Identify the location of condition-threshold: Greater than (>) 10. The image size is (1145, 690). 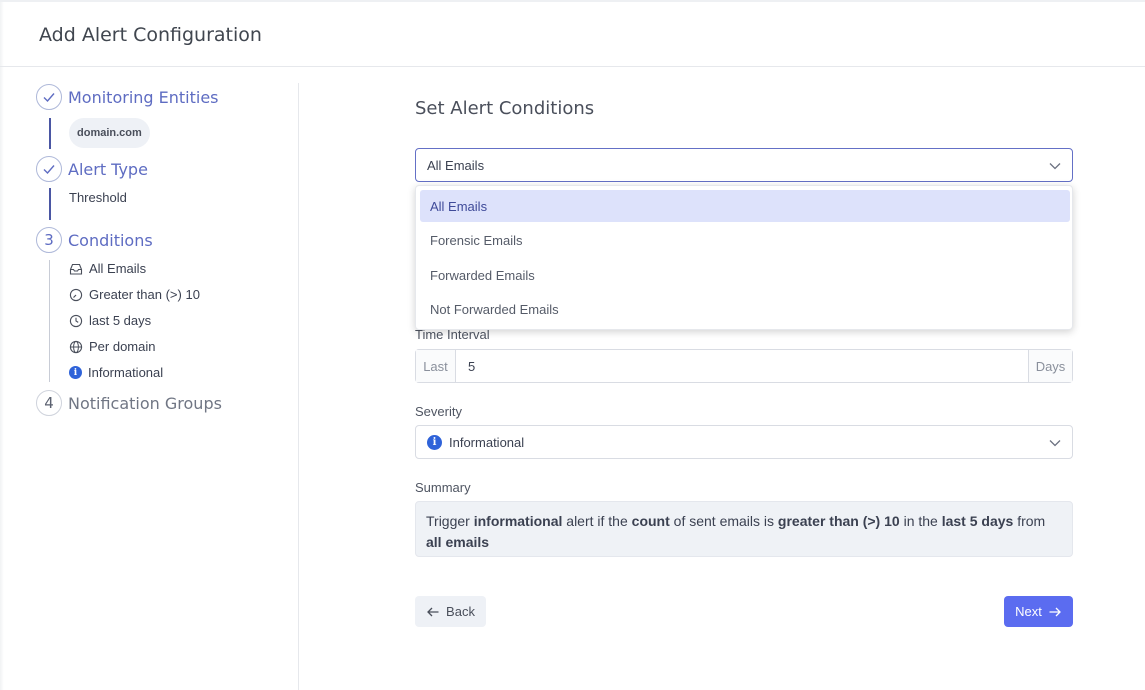
(134, 294).